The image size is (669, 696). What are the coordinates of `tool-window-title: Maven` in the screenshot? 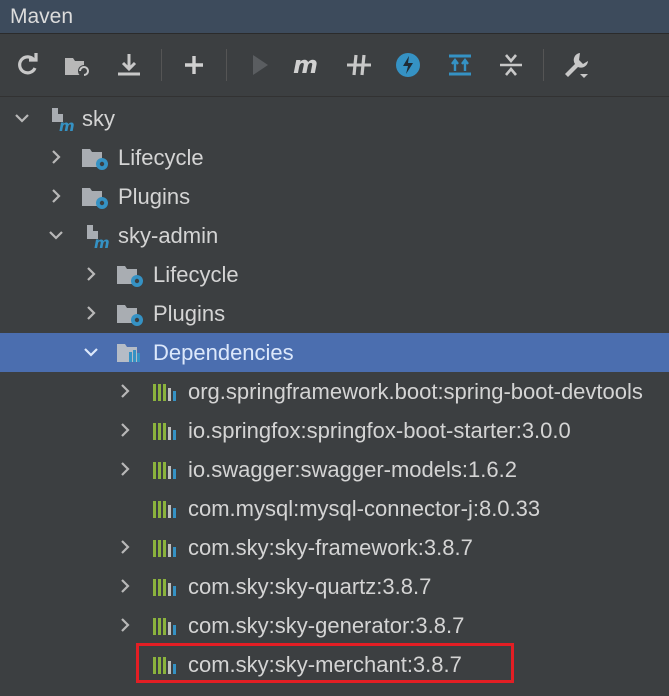 It's located at (42, 16).